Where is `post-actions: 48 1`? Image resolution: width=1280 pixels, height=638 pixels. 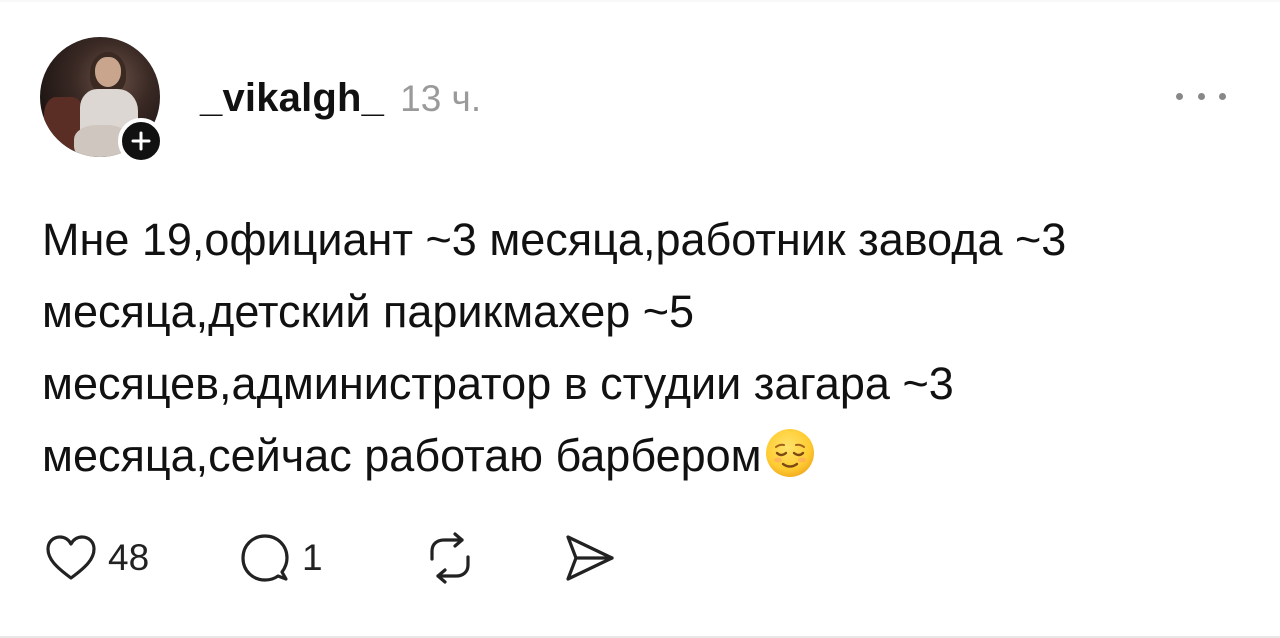
post-actions: 48 1 is located at coordinates (331, 558).